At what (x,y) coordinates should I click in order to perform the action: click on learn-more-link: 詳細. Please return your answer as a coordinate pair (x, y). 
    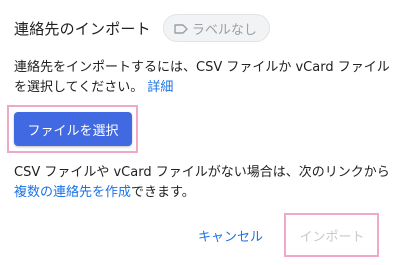
    Looking at the image, I should click on (160, 87).